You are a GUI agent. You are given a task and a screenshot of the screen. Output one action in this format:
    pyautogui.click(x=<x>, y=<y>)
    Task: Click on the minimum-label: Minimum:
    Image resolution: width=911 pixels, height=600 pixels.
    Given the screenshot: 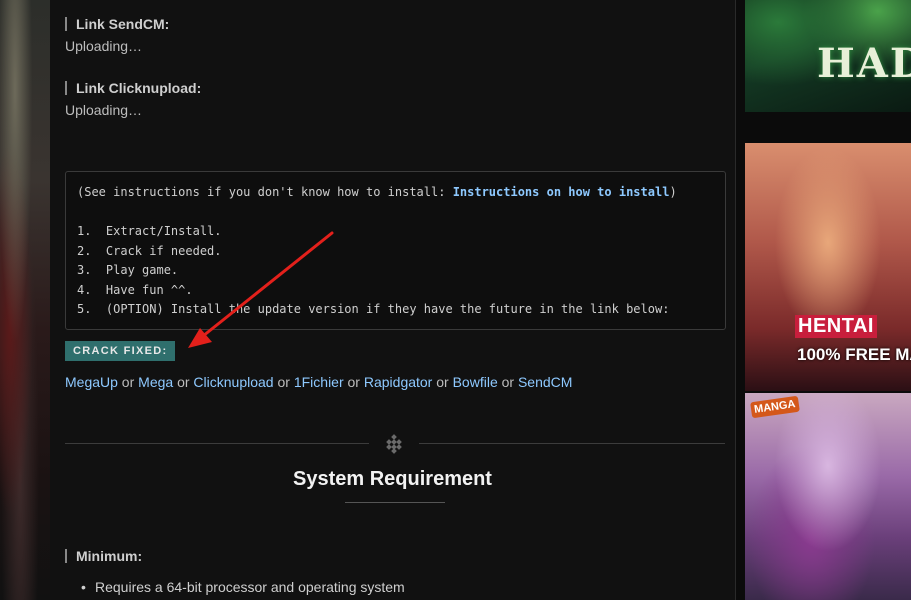 What is the action you would take?
    pyautogui.click(x=103, y=556)
    